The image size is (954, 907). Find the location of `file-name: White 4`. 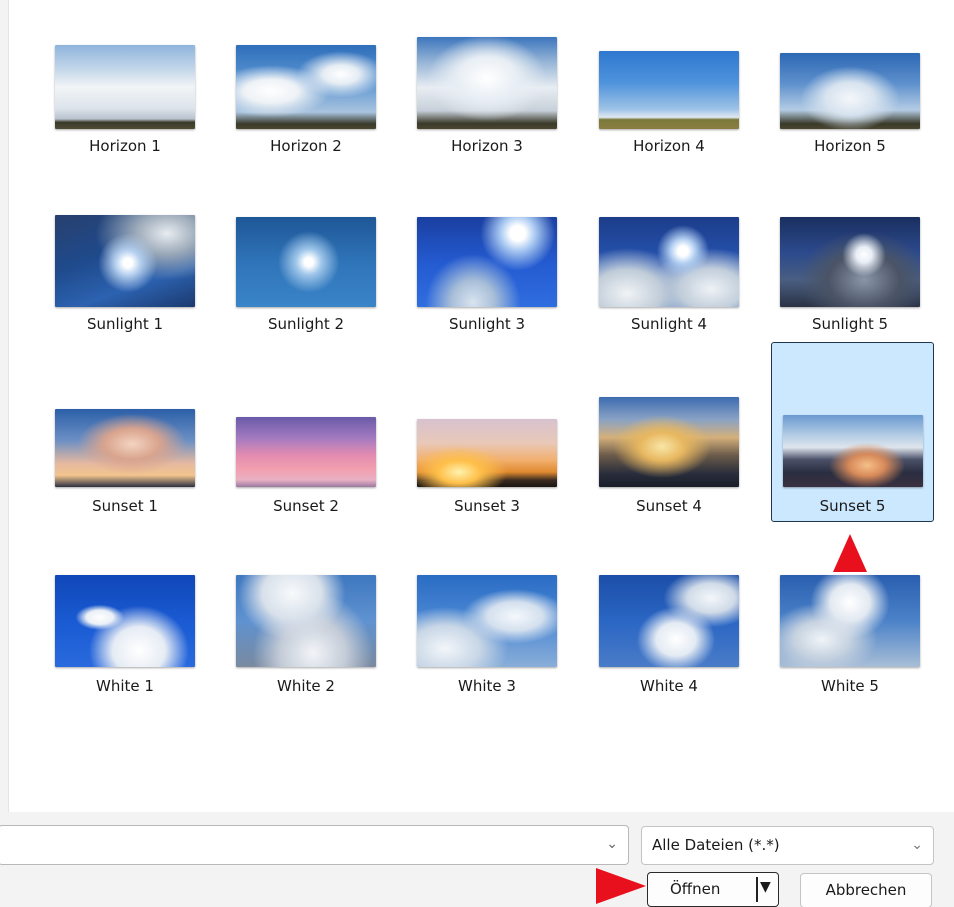

file-name: White 4 is located at coordinates (669, 686).